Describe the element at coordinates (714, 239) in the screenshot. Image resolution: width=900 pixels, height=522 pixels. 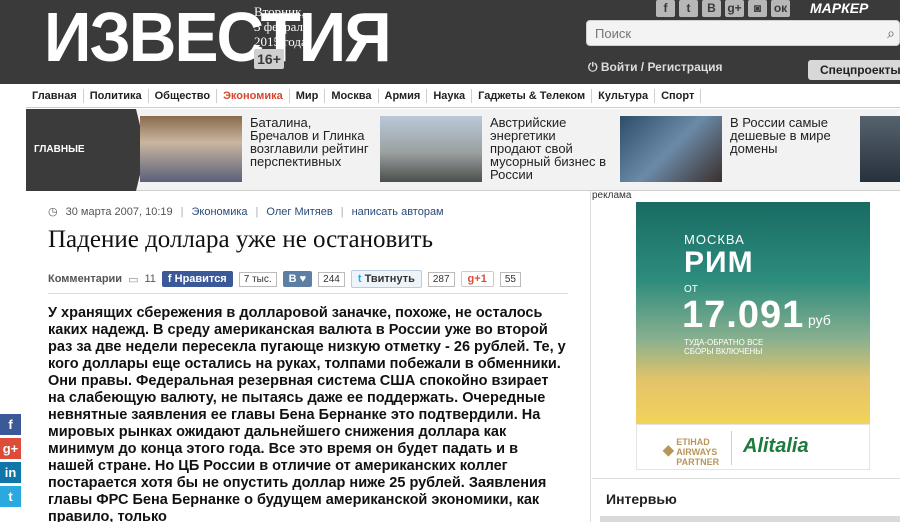
I see `ad-city-from: МОСКВА` at that location.